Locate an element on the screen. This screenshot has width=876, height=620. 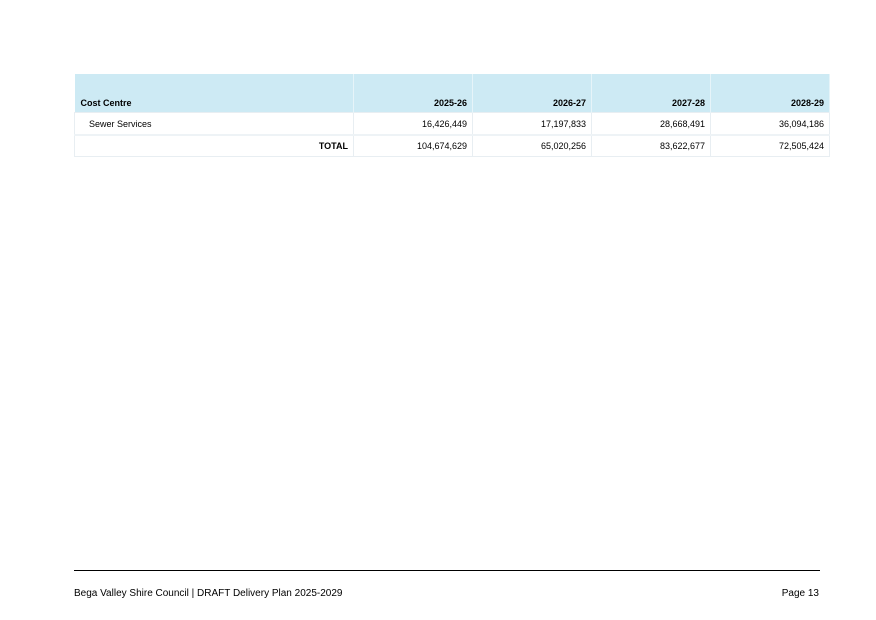
row-cost-centre-name: Sewer Services is located at coordinates (214, 124).